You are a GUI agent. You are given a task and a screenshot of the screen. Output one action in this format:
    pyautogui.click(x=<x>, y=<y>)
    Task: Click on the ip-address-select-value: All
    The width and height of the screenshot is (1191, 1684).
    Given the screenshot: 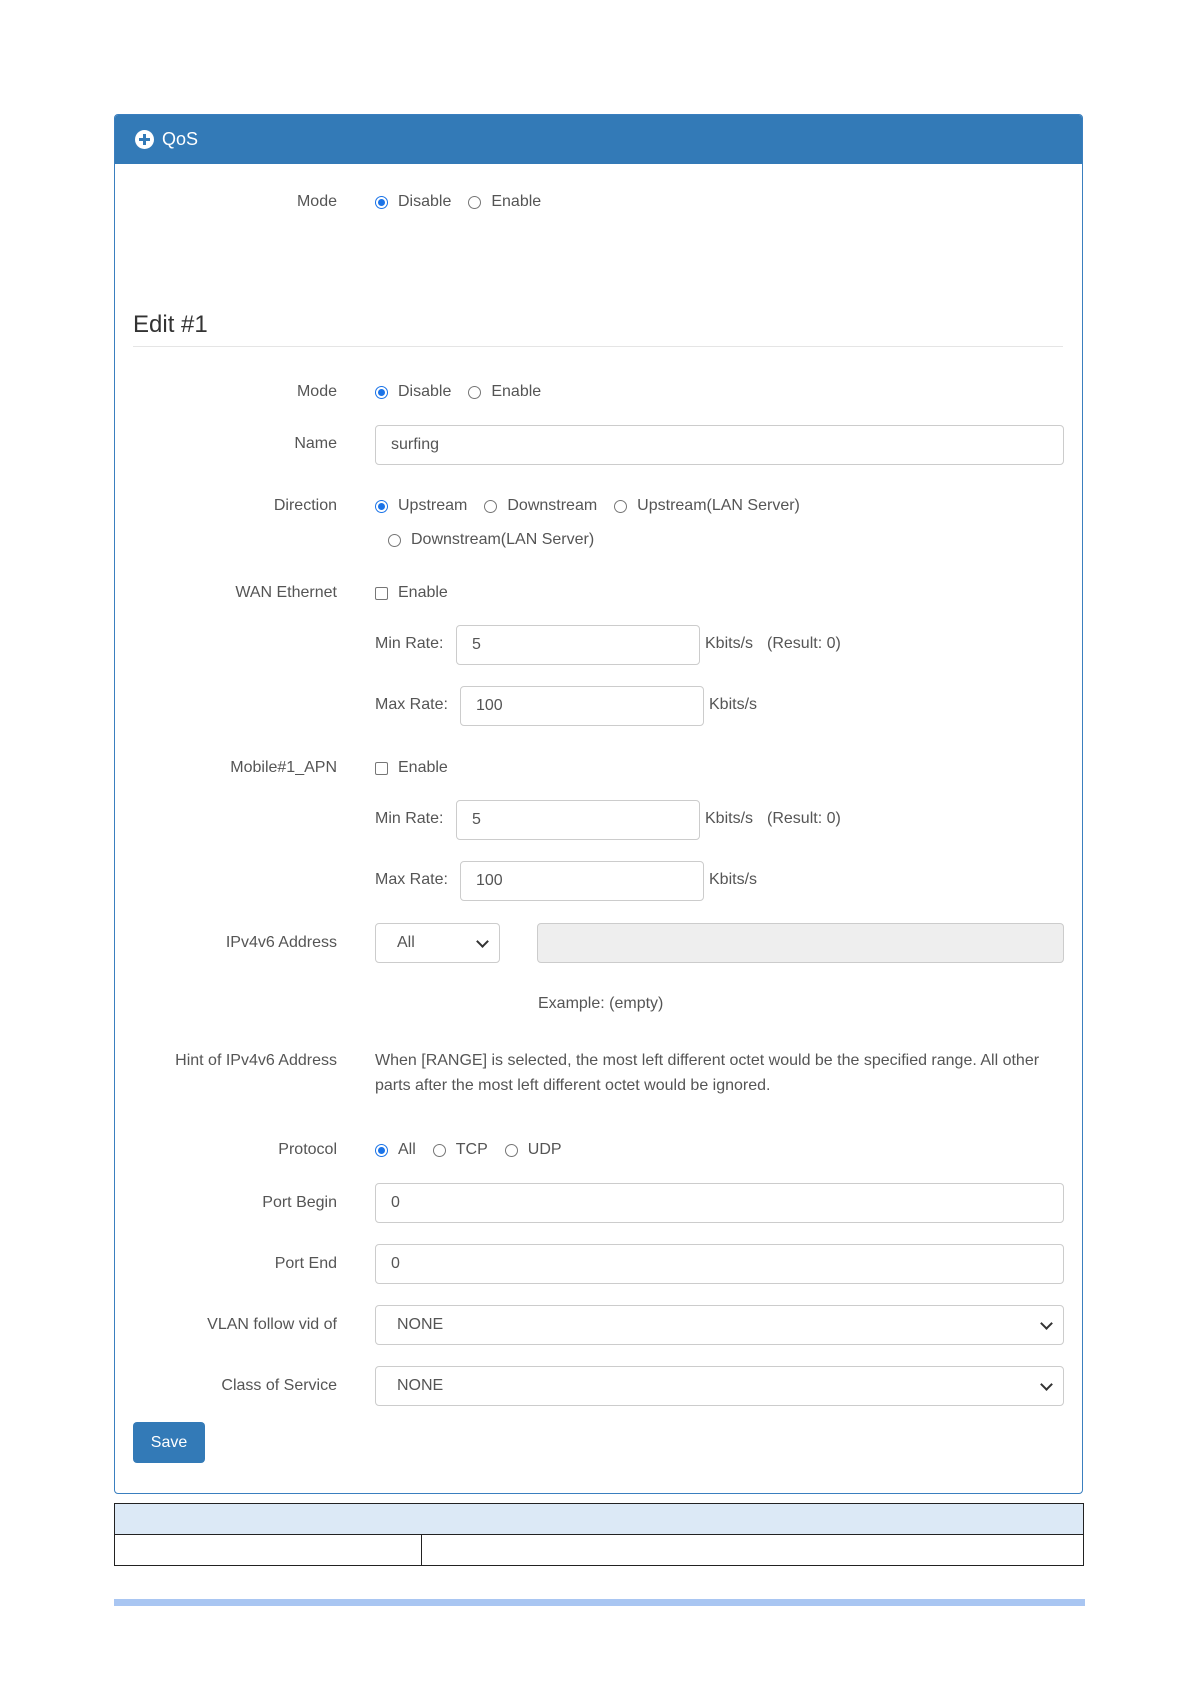 What is the action you would take?
    pyautogui.click(x=406, y=942)
    